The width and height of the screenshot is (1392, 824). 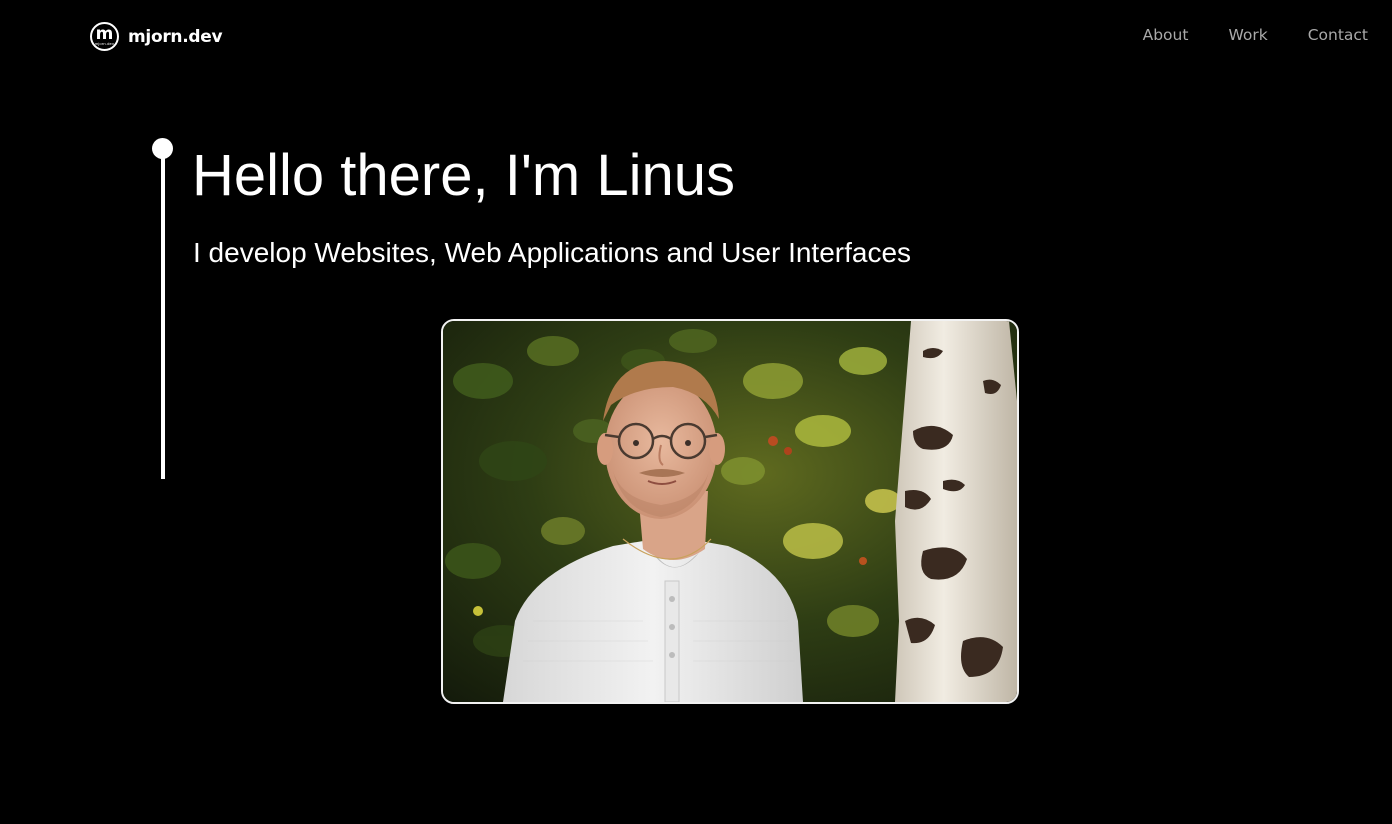 What do you see at coordinates (1166, 35) in the screenshot?
I see `nav-link-about: About` at bounding box center [1166, 35].